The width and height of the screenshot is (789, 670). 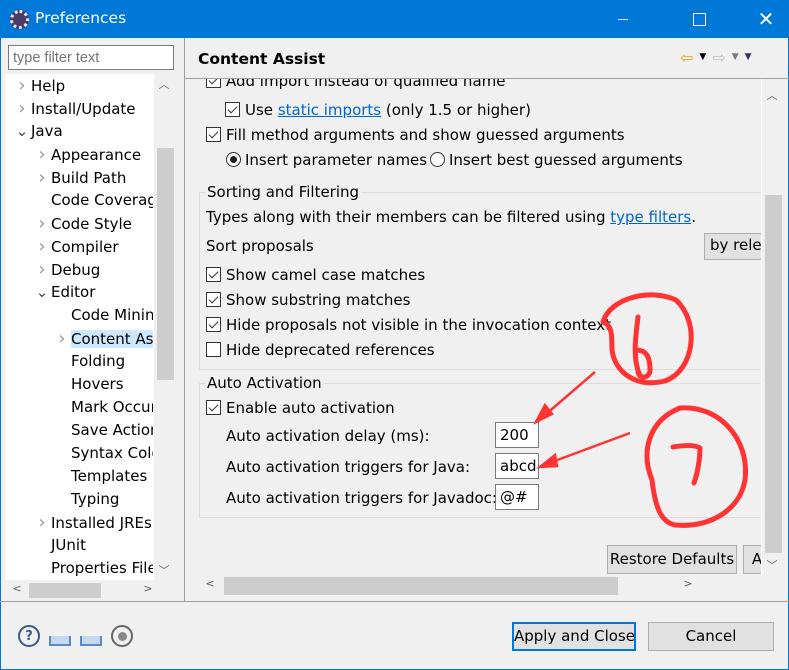 What do you see at coordinates (91, 224) in the screenshot?
I see `tree-item-label: Code Style` at bounding box center [91, 224].